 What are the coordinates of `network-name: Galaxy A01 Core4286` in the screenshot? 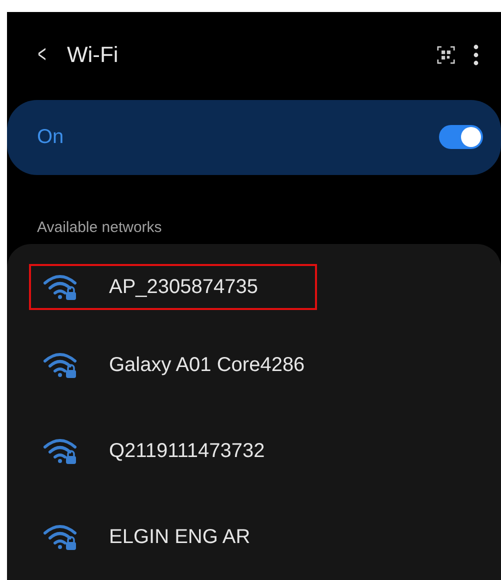 It's located at (207, 365).